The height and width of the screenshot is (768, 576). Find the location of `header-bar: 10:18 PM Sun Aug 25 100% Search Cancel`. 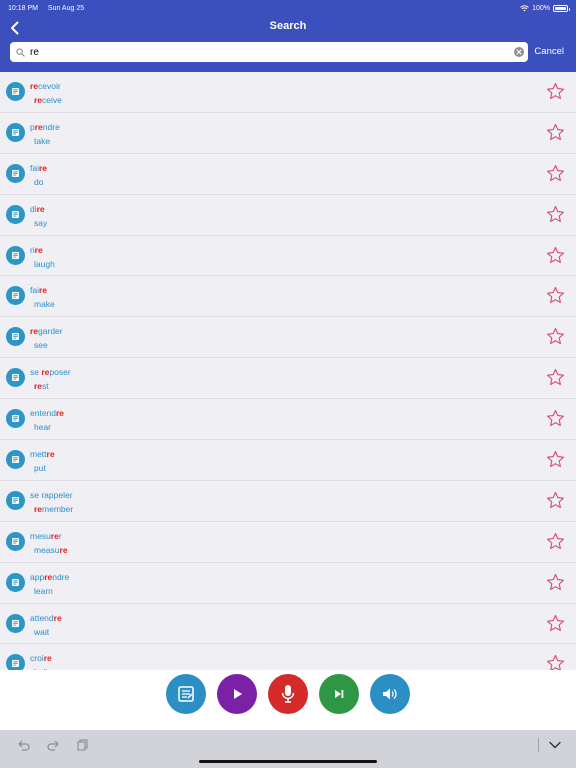

header-bar: 10:18 PM Sun Aug 25 100% Search Cancel is located at coordinates (288, 36).